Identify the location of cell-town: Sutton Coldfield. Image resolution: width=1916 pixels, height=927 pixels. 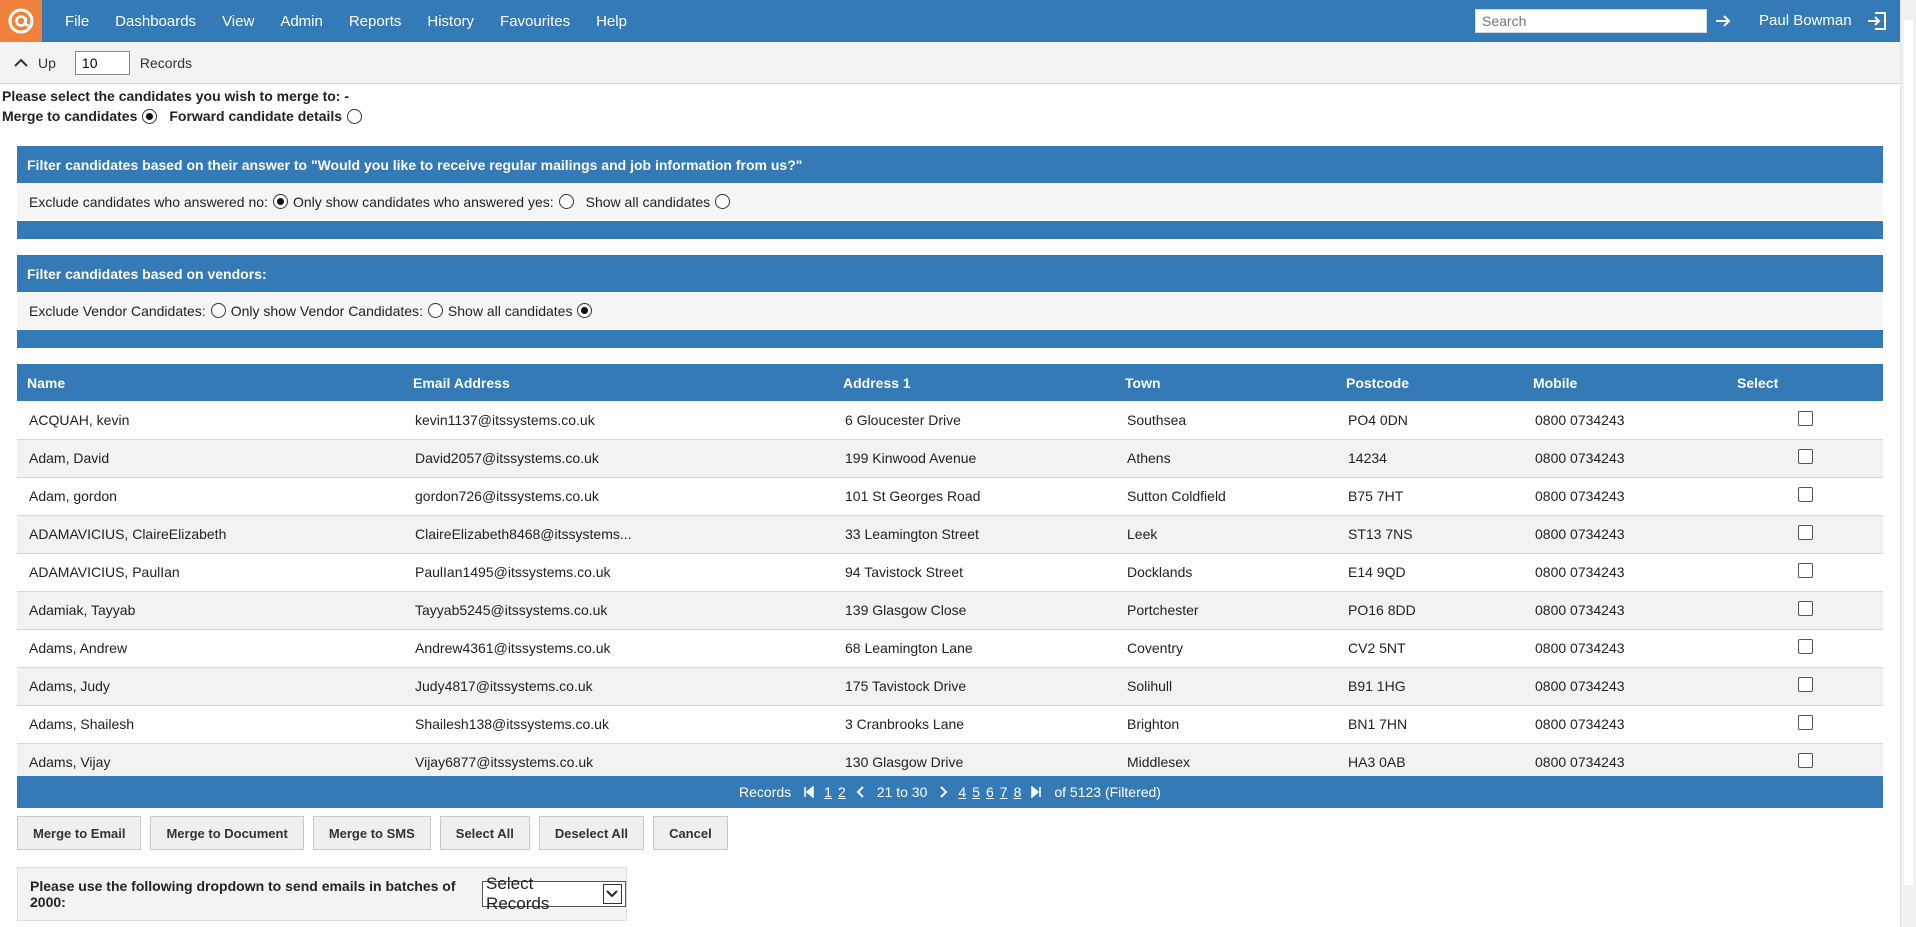
(1225, 496).